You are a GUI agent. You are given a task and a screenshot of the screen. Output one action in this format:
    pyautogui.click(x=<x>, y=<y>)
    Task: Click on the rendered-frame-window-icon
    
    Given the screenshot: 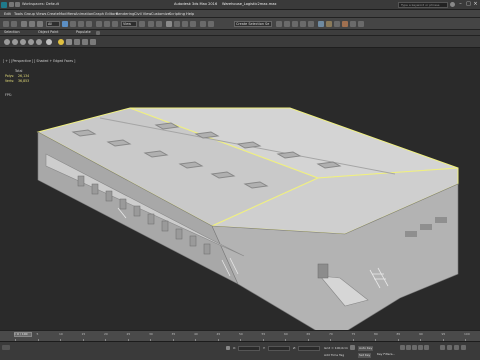 What is the action you would take?
    pyautogui.click(x=337, y=24)
    